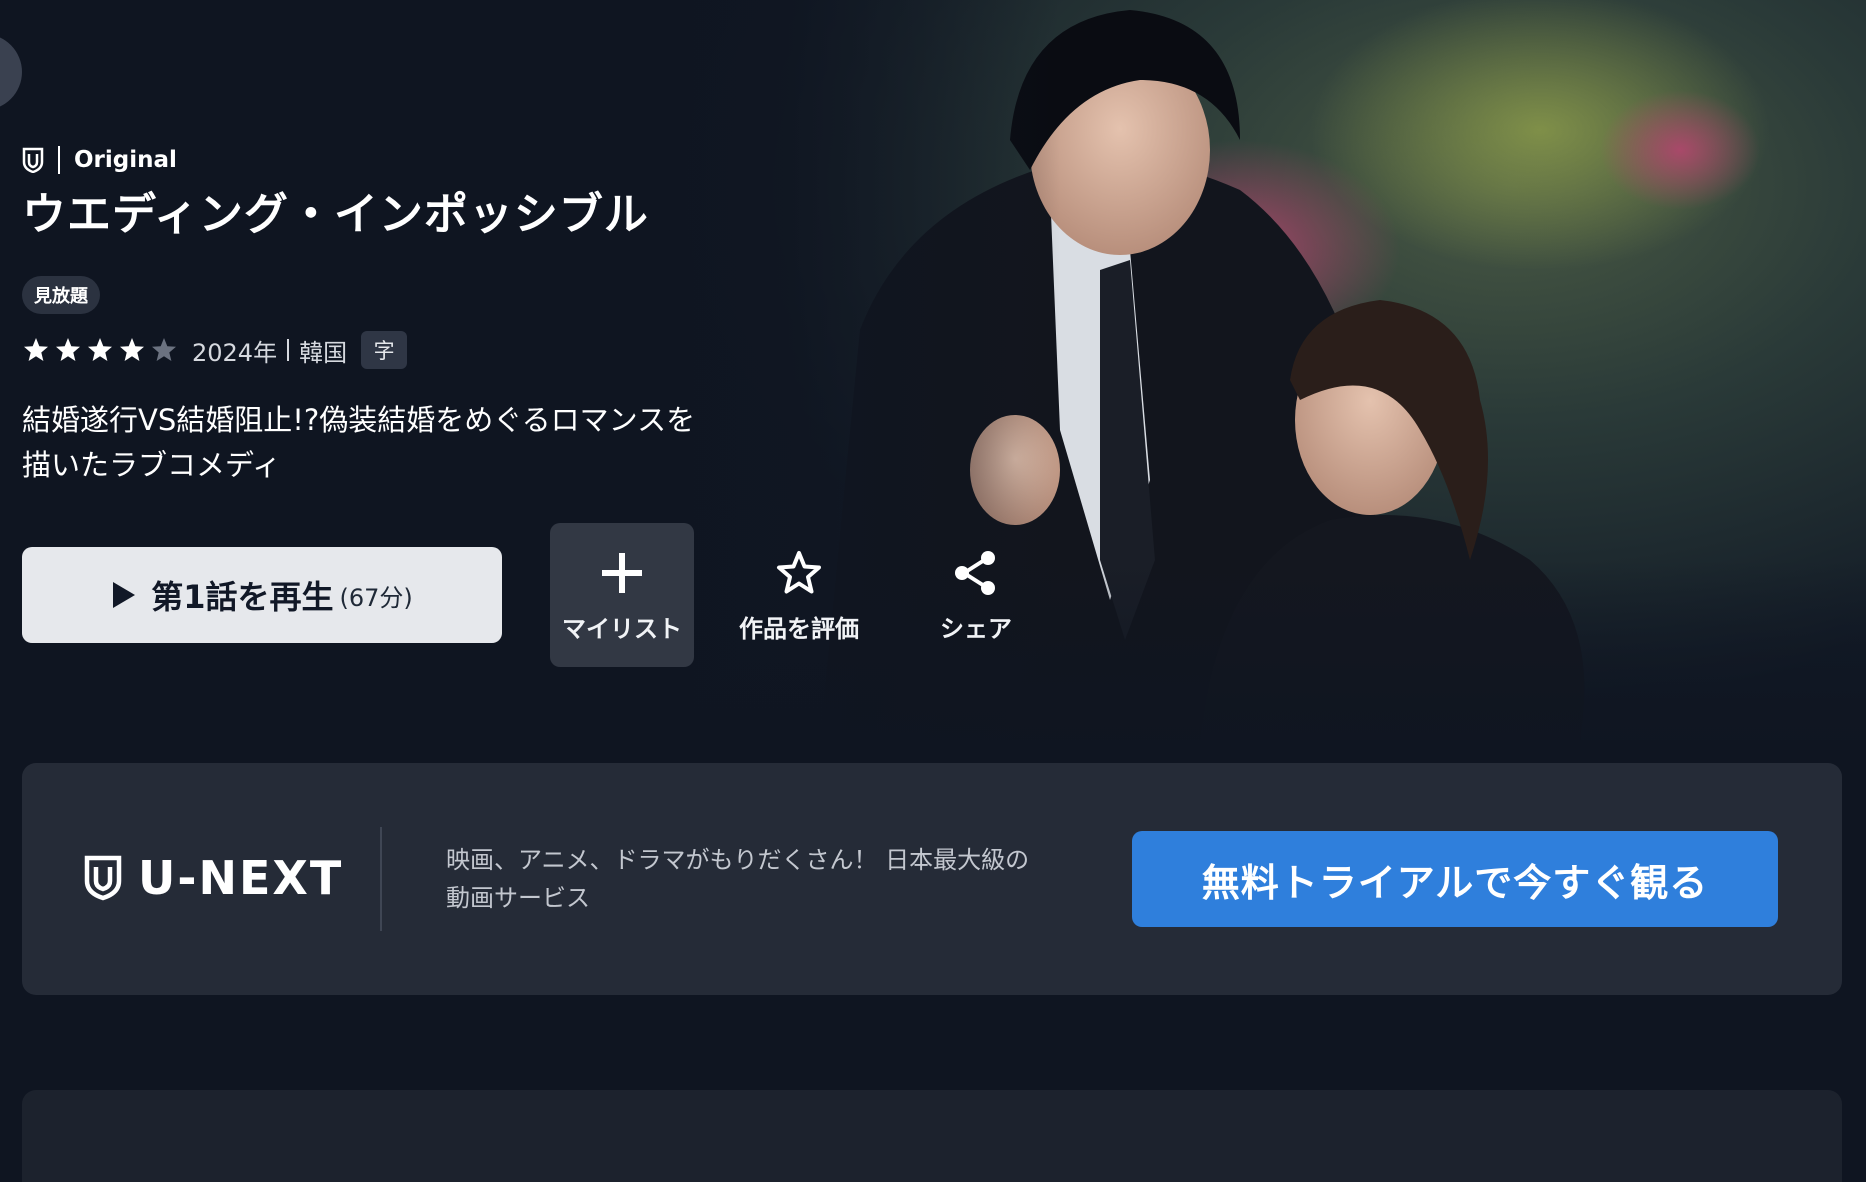 This screenshot has width=1866, height=1182. What do you see at coordinates (59, 160) in the screenshot?
I see `brand-divider` at bounding box center [59, 160].